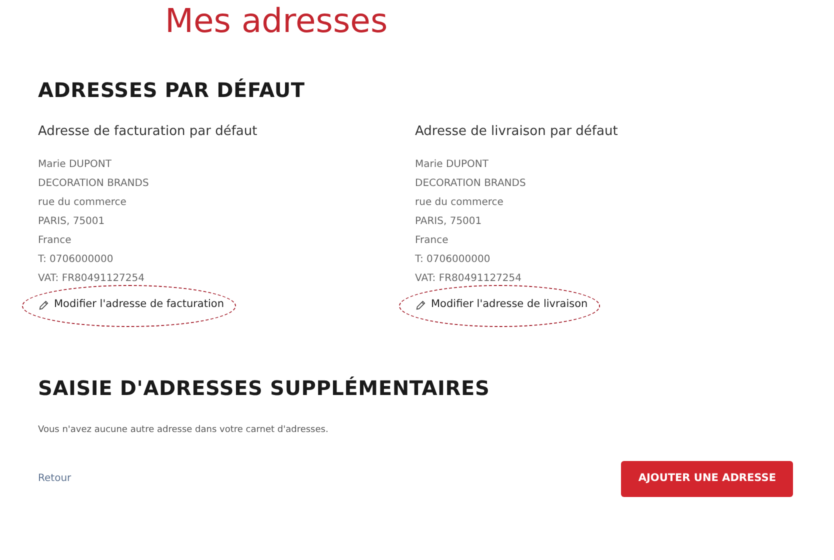  I want to click on section-heading: SAISIE D'ADRESSES SUPPLÉMENTAIRES, so click(264, 388).